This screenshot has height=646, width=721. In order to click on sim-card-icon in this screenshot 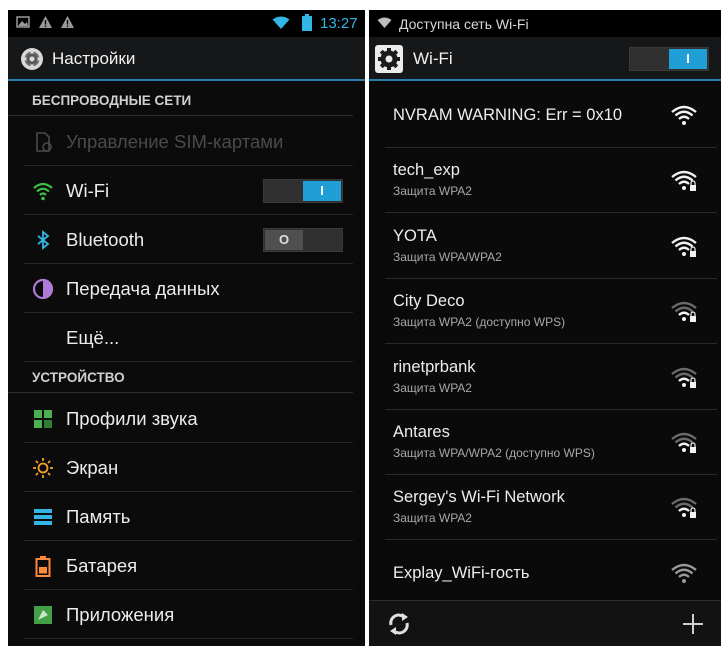, I will do `click(44, 142)`.